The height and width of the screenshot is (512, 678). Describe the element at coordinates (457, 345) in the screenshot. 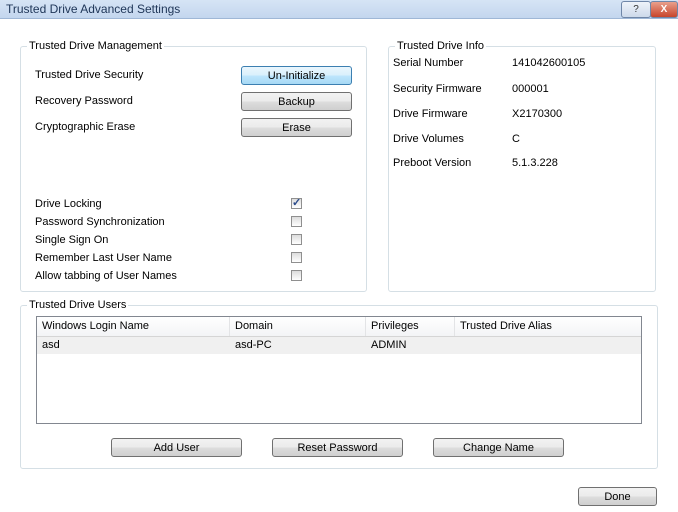

I see `cell-alias` at that location.